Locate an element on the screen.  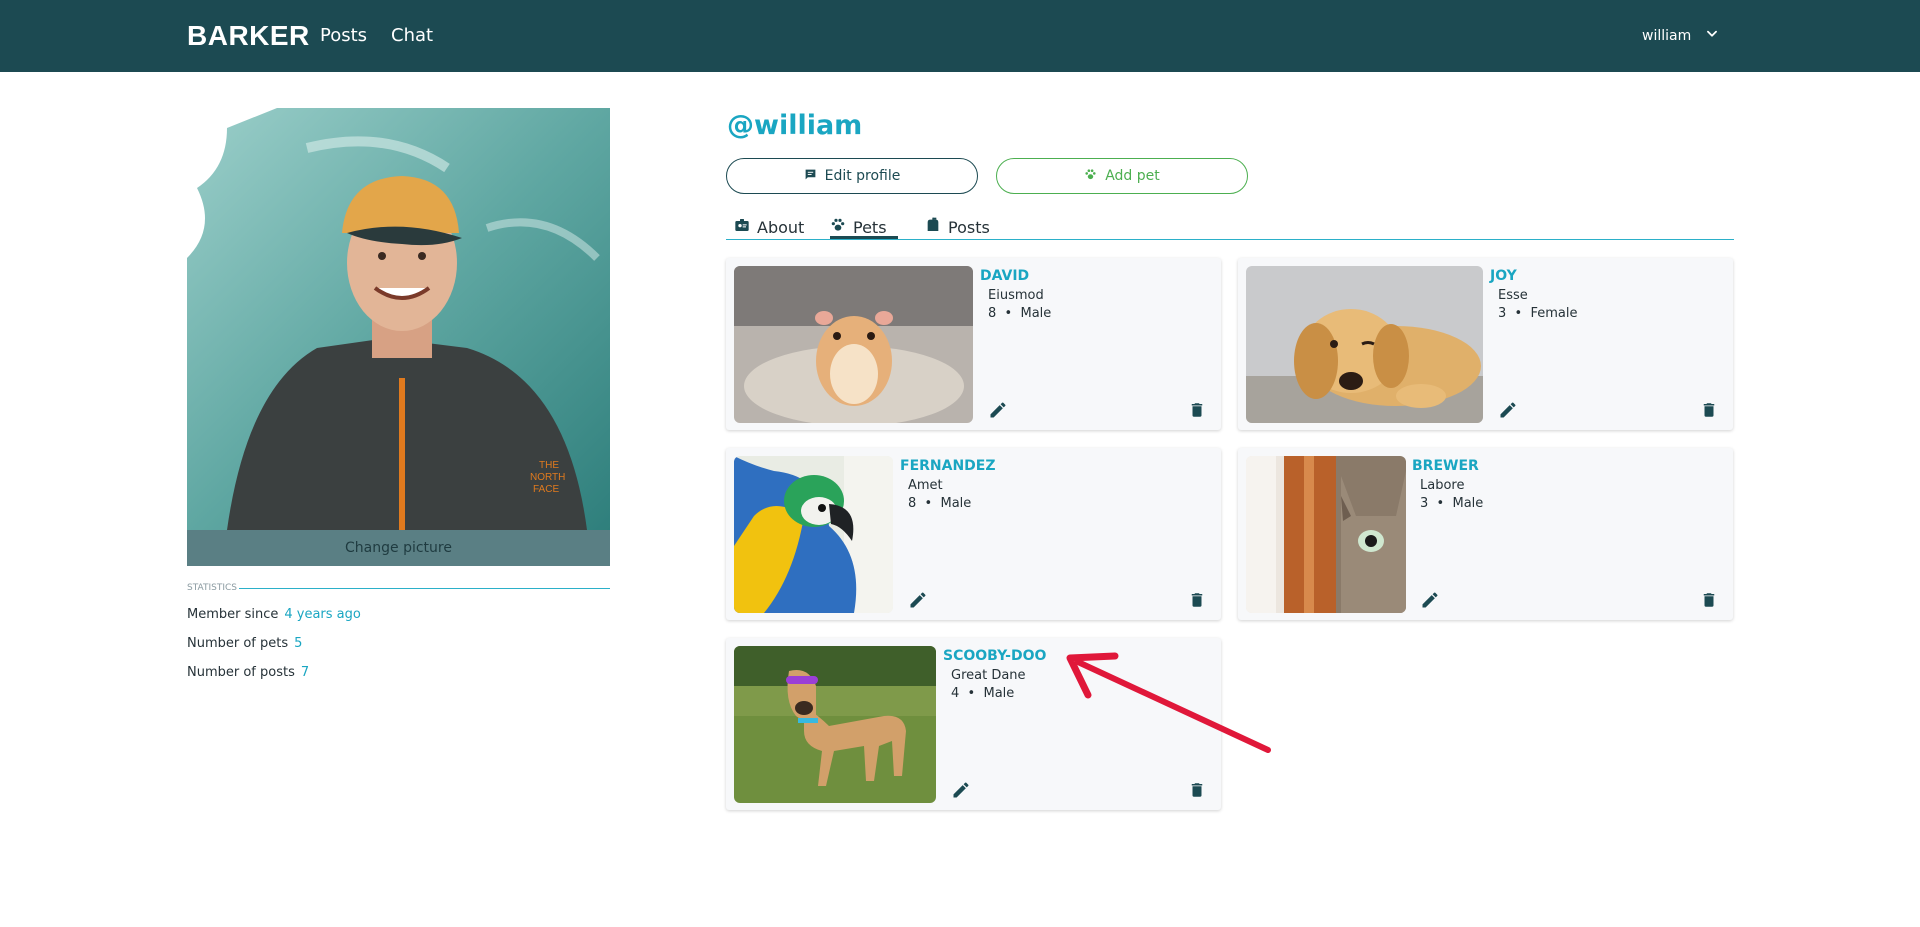
profile-picture-panel: THE NORTH FACE Change picture is located at coordinates (398, 337).